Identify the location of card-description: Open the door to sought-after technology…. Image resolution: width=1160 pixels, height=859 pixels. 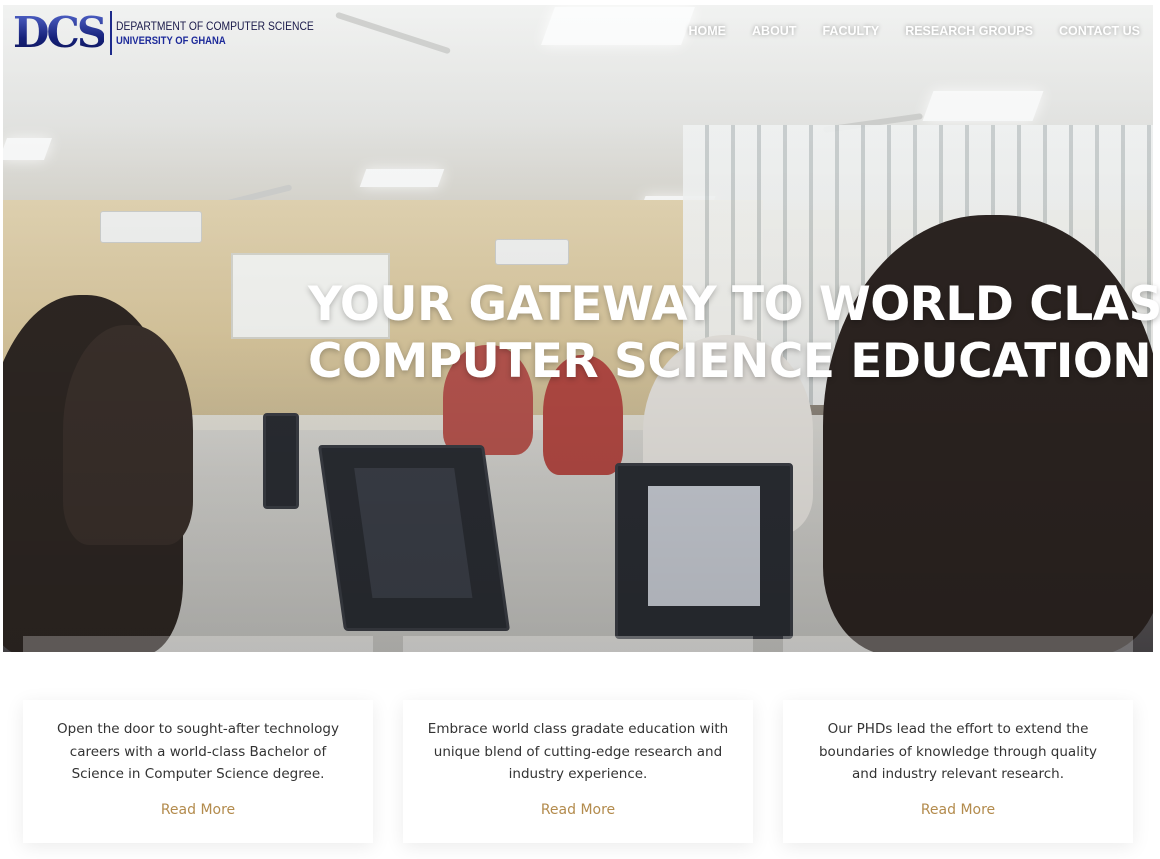
(198, 751).